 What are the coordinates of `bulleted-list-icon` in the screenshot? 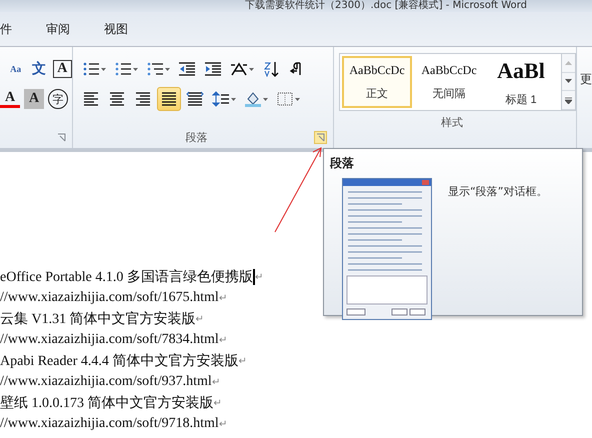 It's located at (91, 69).